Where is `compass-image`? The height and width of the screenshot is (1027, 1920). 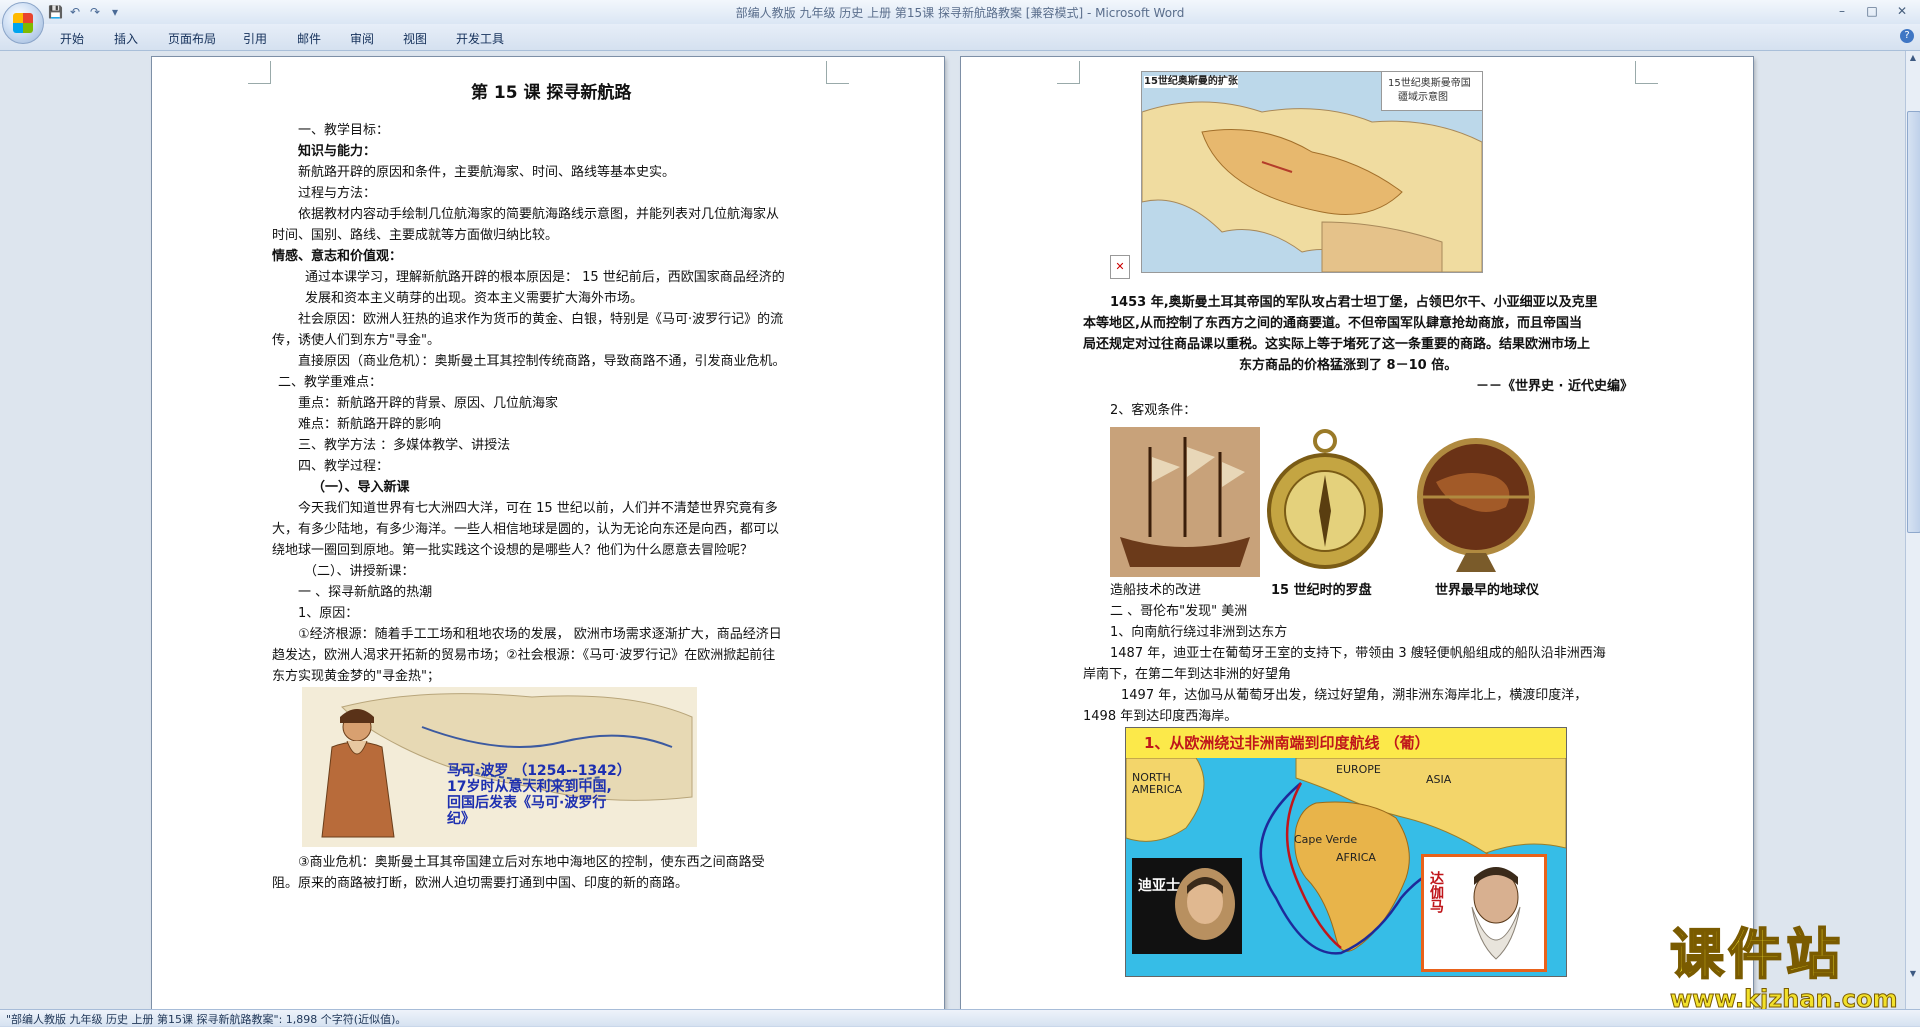 compass-image is located at coordinates (1325, 501).